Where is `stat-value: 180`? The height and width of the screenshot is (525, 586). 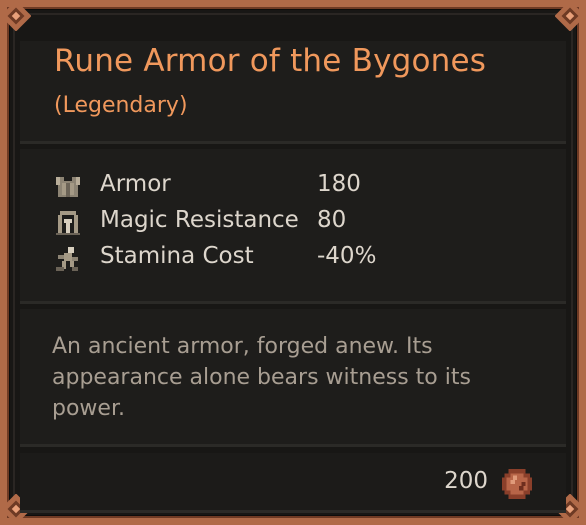 stat-value: 180 is located at coordinates (339, 184).